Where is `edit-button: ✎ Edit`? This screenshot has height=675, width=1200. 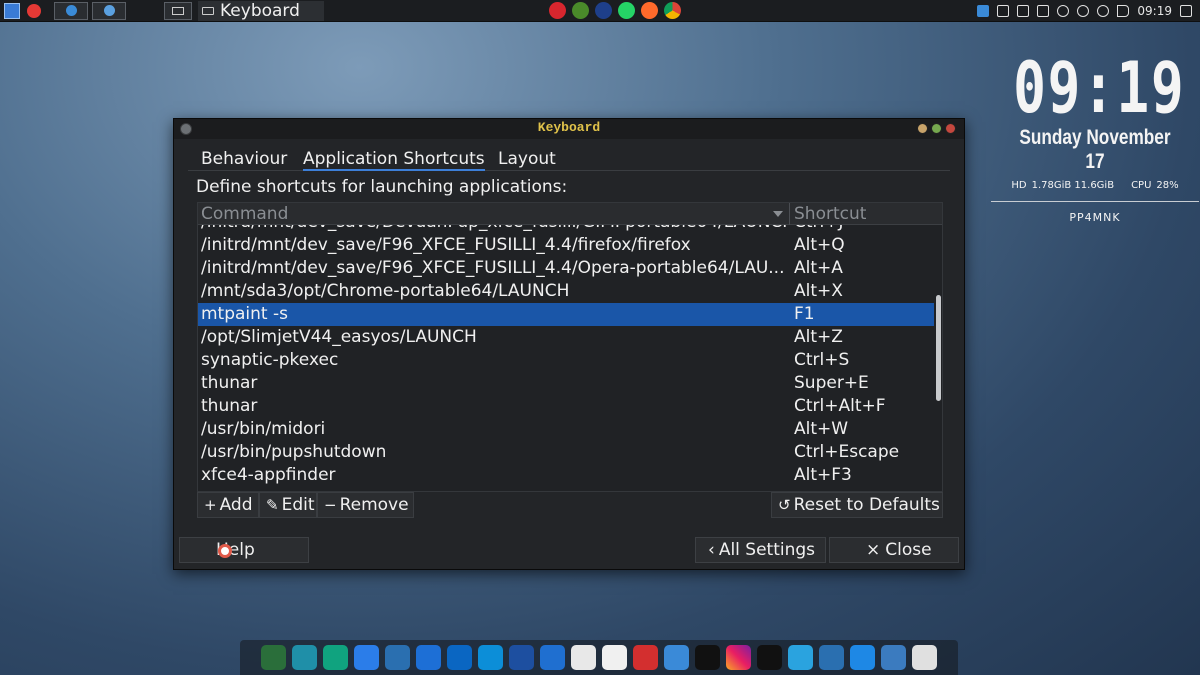 edit-button: ✎ Edit is located at coordinates (288, 505).